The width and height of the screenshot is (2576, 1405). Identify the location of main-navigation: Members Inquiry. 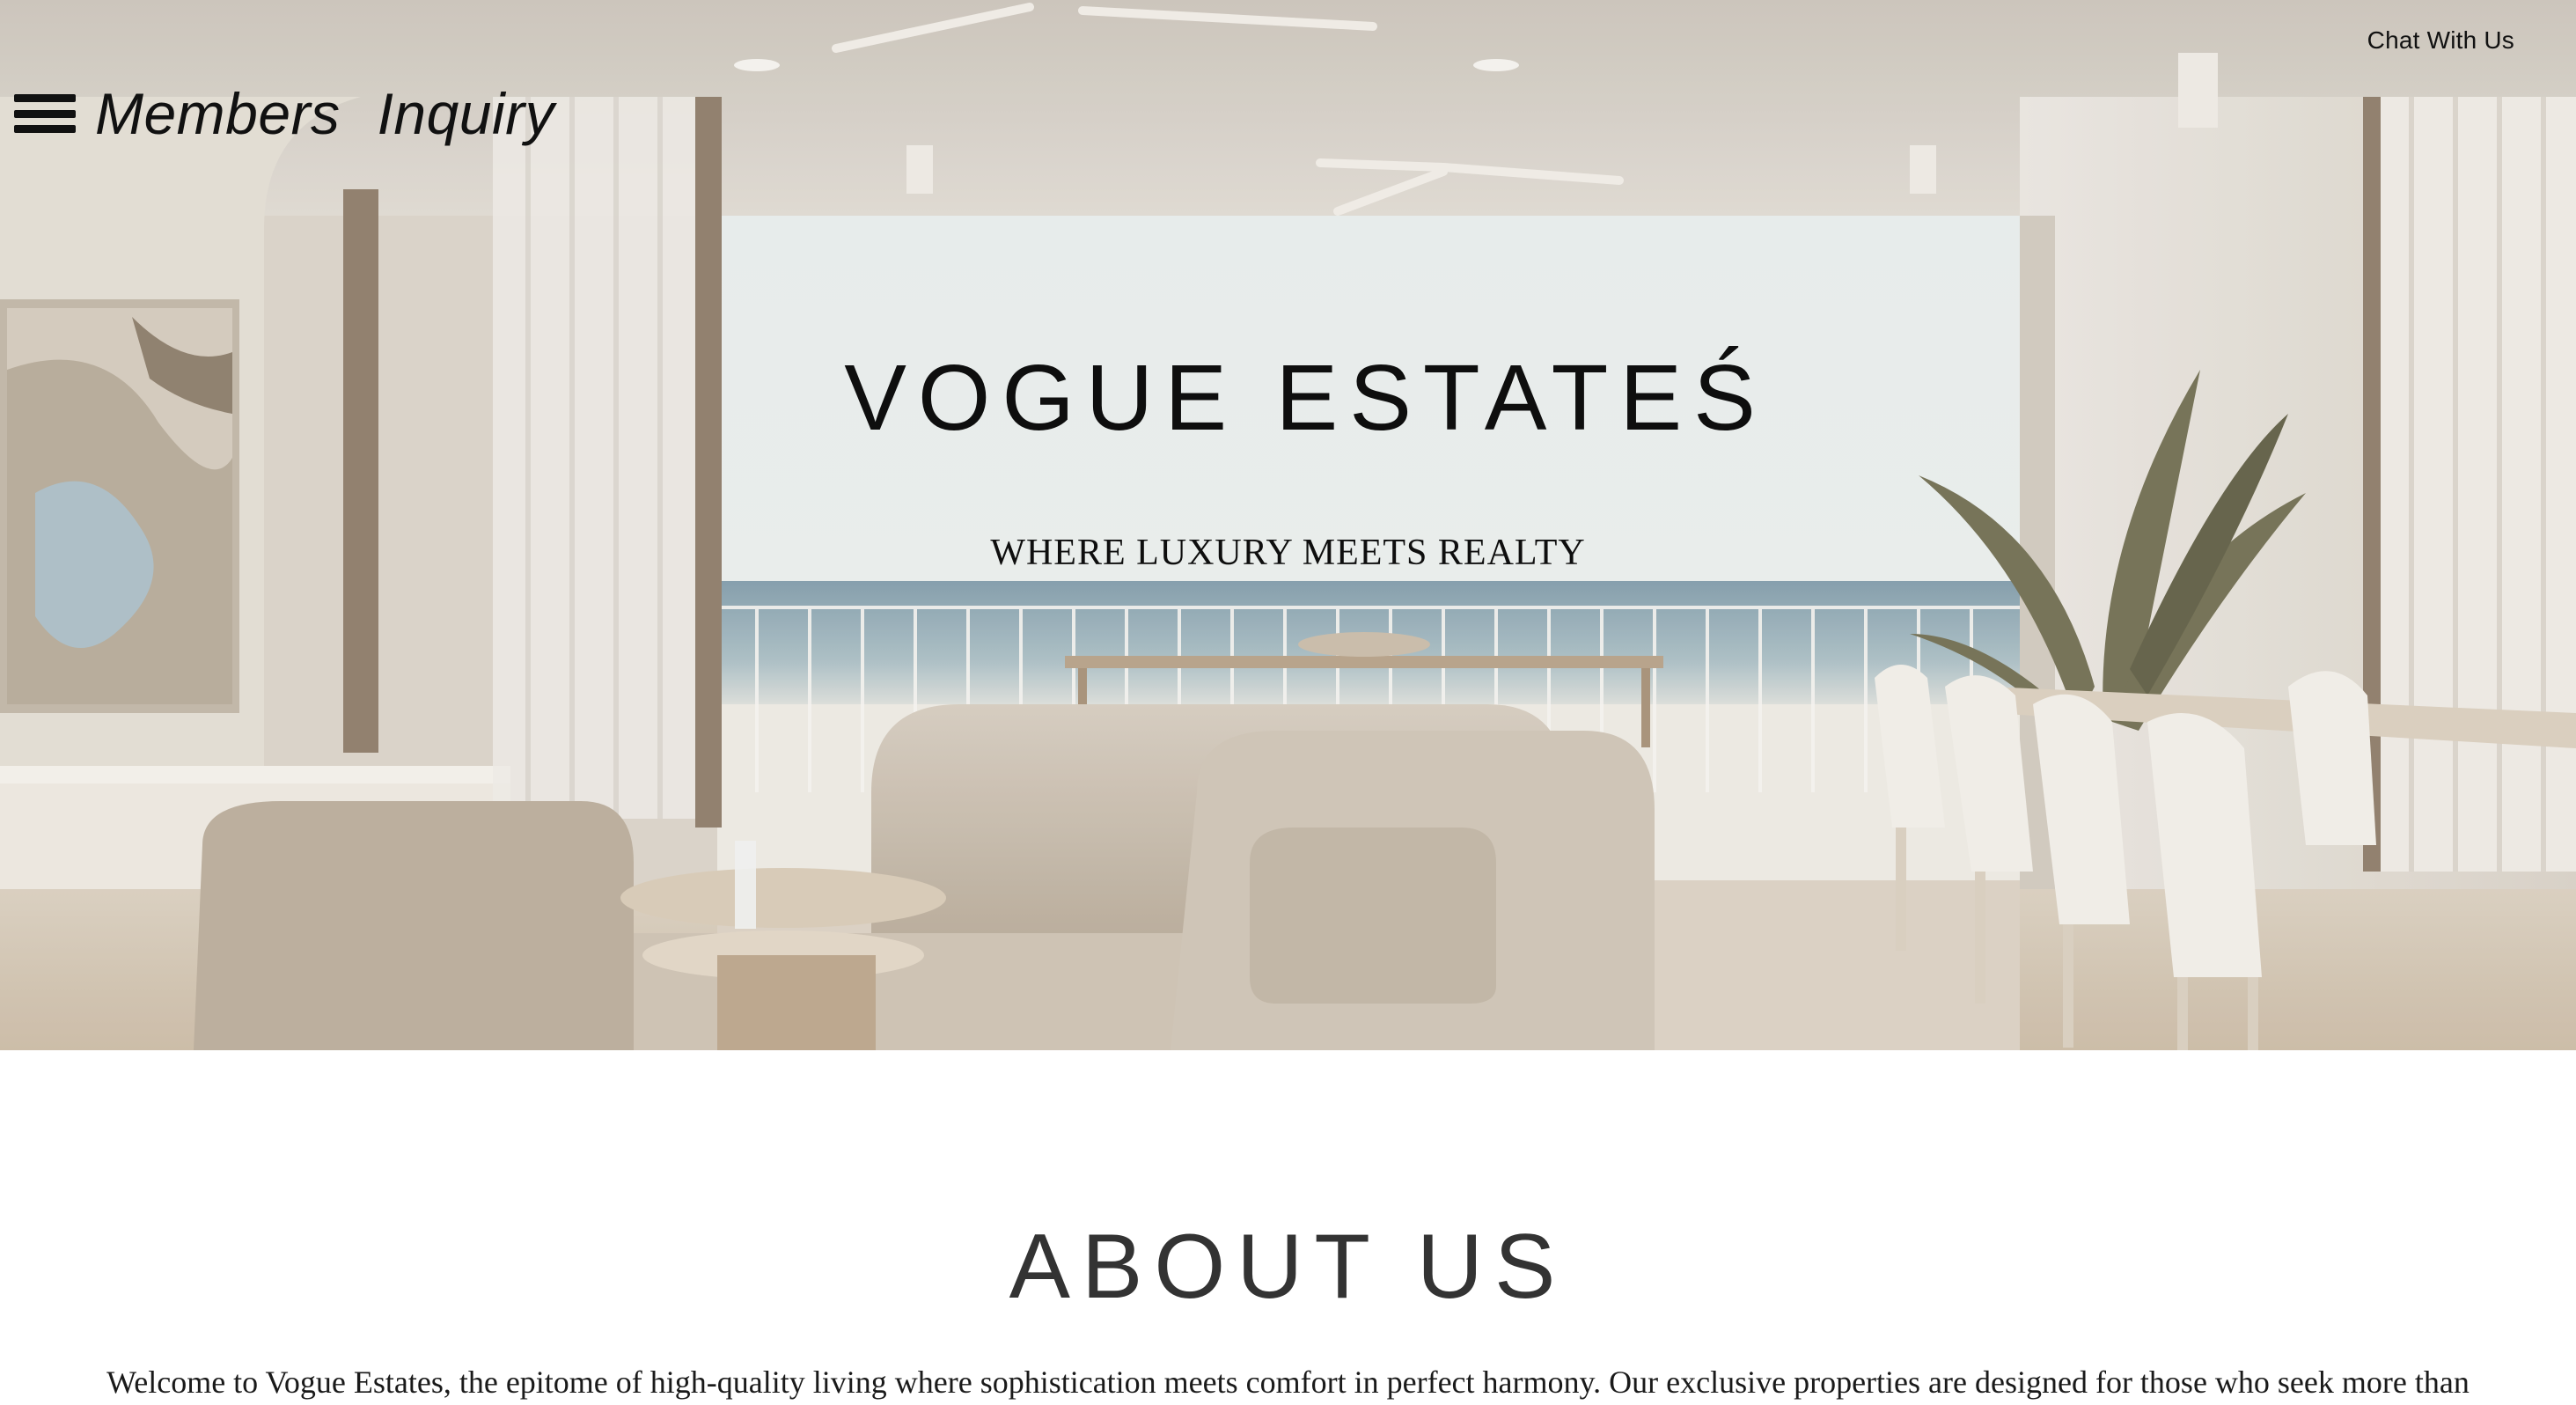
(284, 114).